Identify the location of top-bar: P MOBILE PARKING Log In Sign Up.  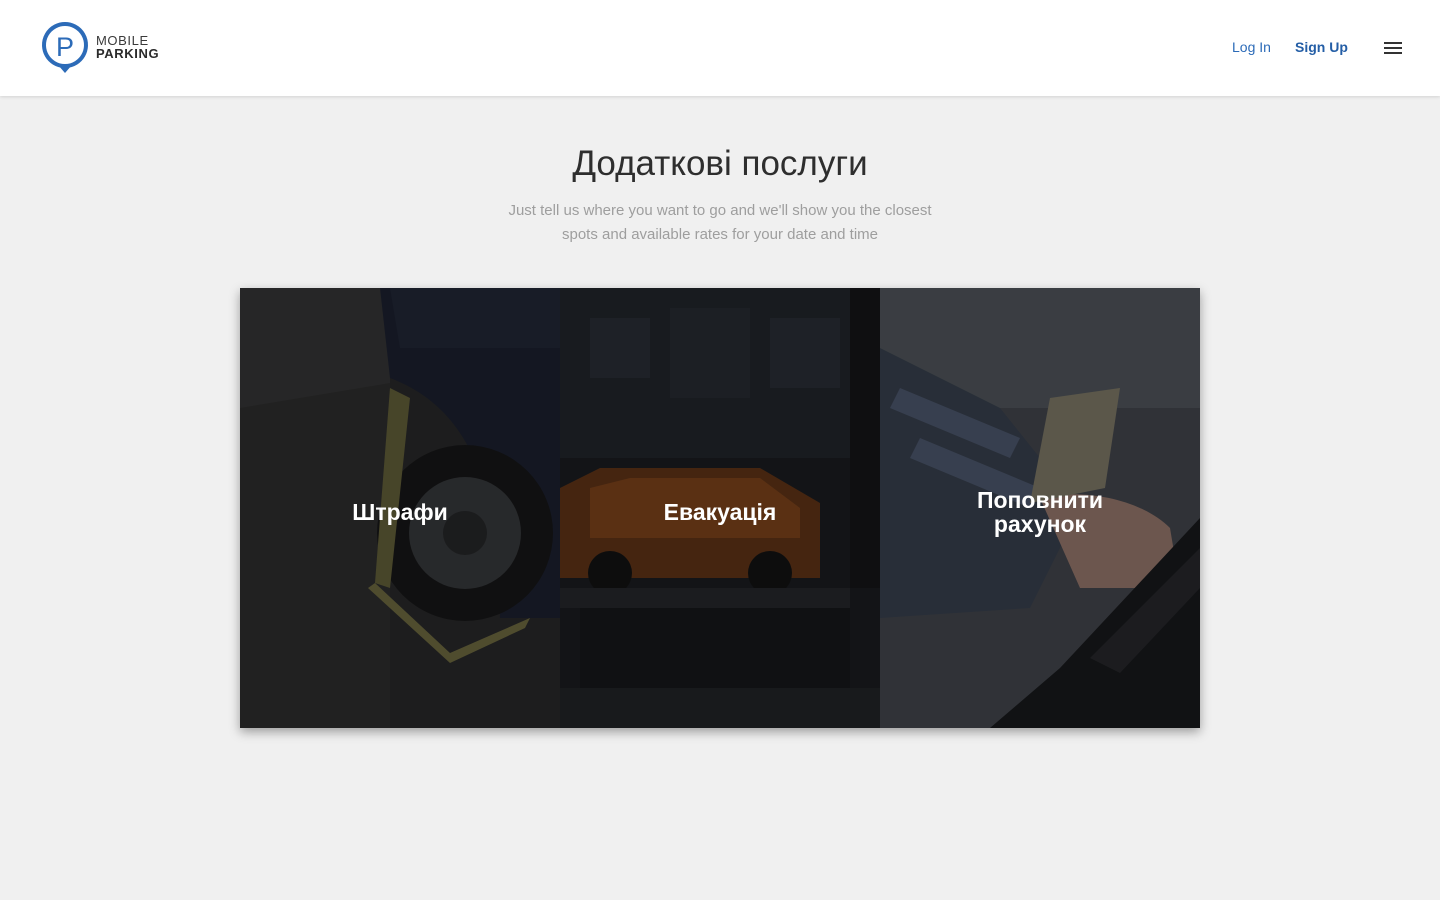
(720, 48).